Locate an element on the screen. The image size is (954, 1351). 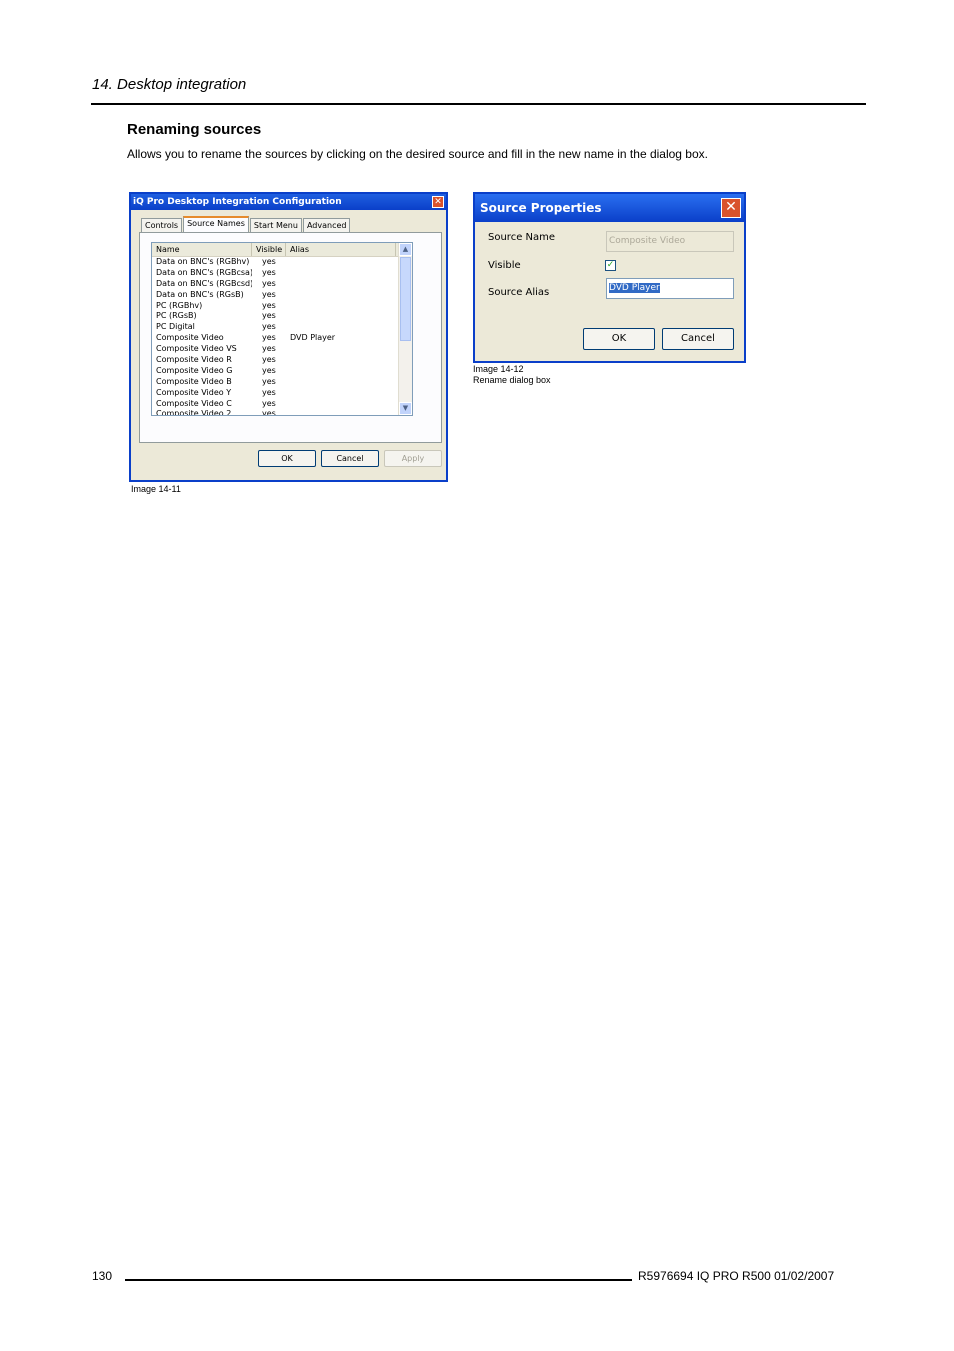
column-header-alias: Alias is located at coordinates (341, 249).